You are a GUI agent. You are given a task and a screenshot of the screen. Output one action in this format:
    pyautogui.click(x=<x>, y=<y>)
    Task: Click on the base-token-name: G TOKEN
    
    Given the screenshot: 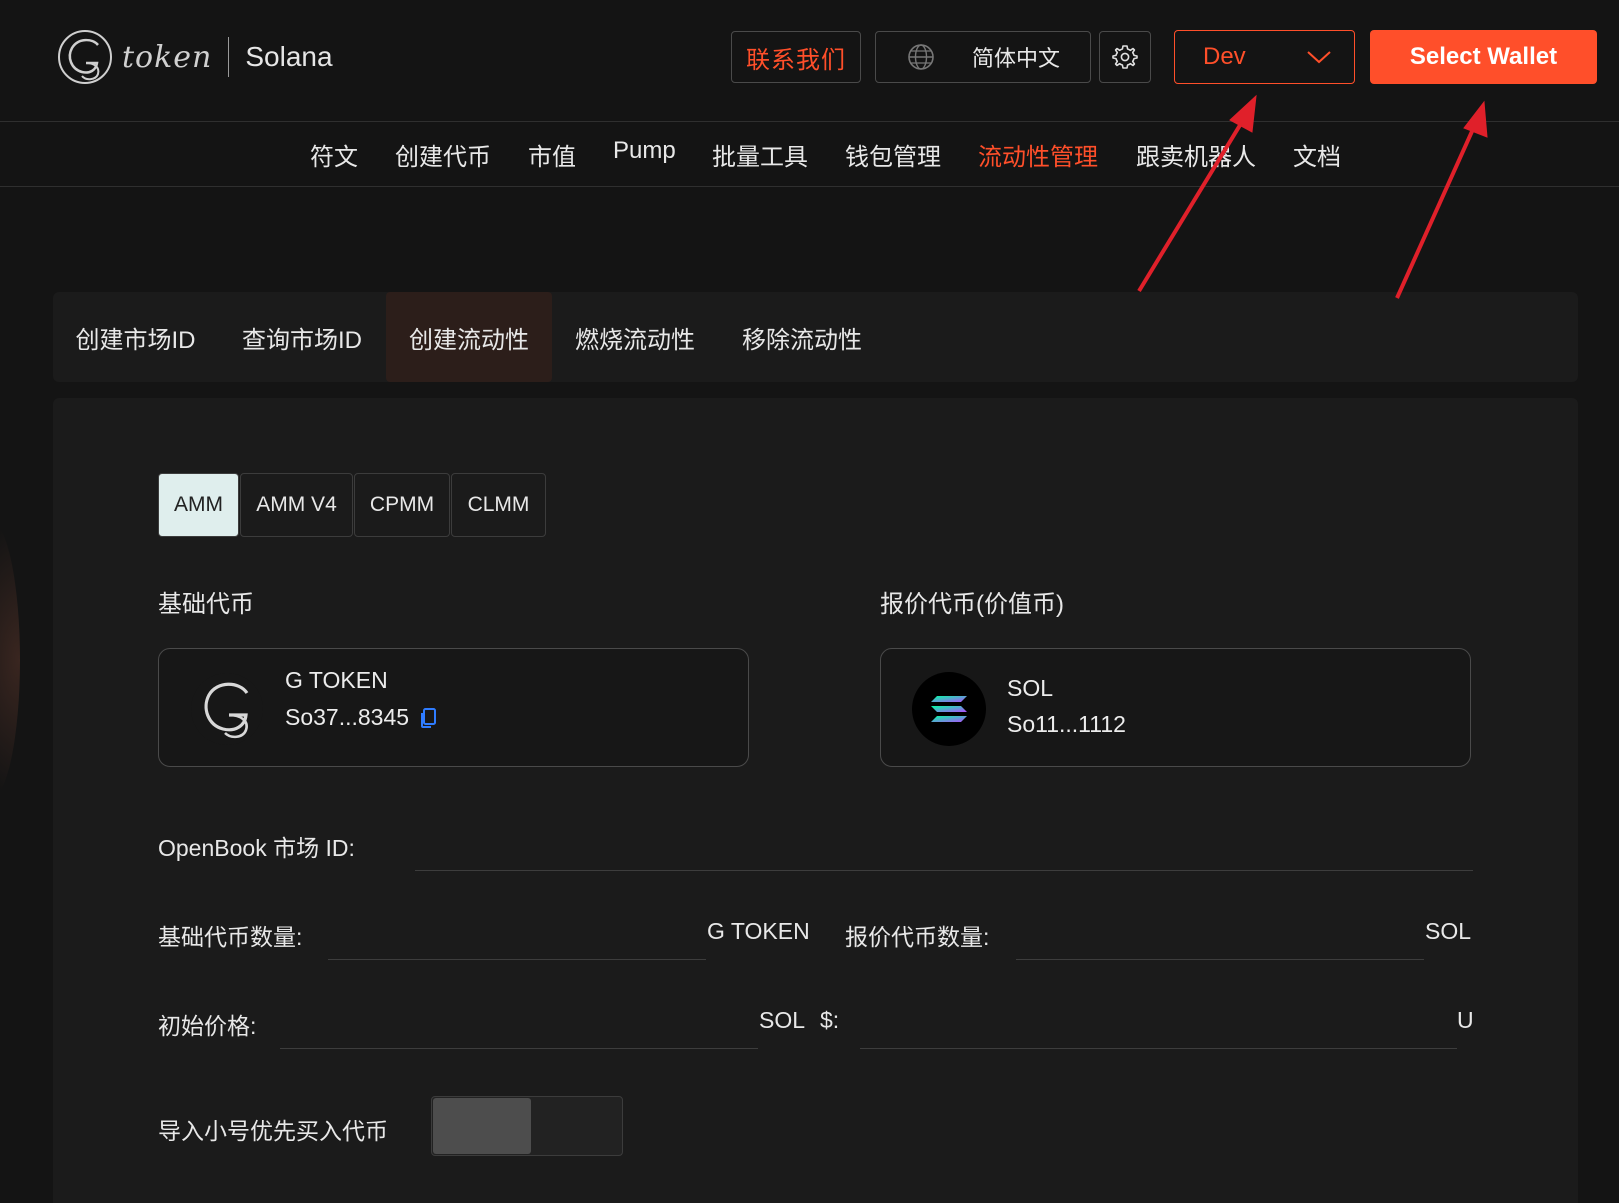 What is the action you would take?
    pyautogui.click(x=336, y=680)
    